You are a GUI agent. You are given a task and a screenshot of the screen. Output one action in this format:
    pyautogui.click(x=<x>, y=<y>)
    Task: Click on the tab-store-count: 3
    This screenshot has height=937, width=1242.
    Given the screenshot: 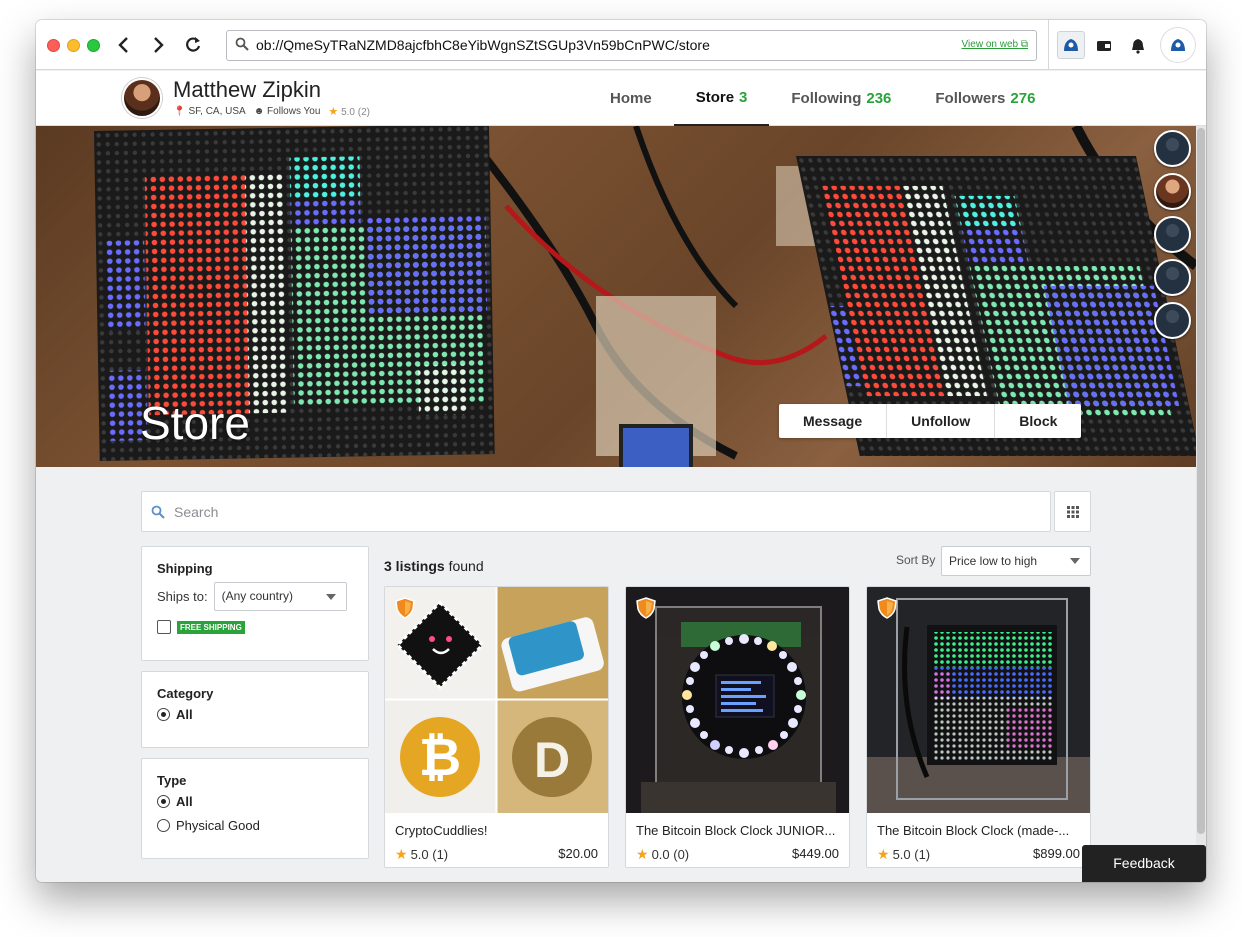 What is the action you would take?
    pyautogui.click(x=743, y=97)
    